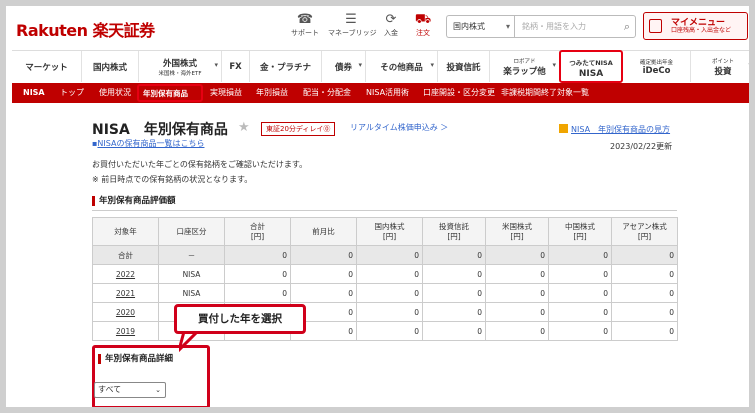 The width and height of the screenshot is (755, 413). I want to click on nav-robo: ロボアド 楽ラップ他, so click(525, 66).